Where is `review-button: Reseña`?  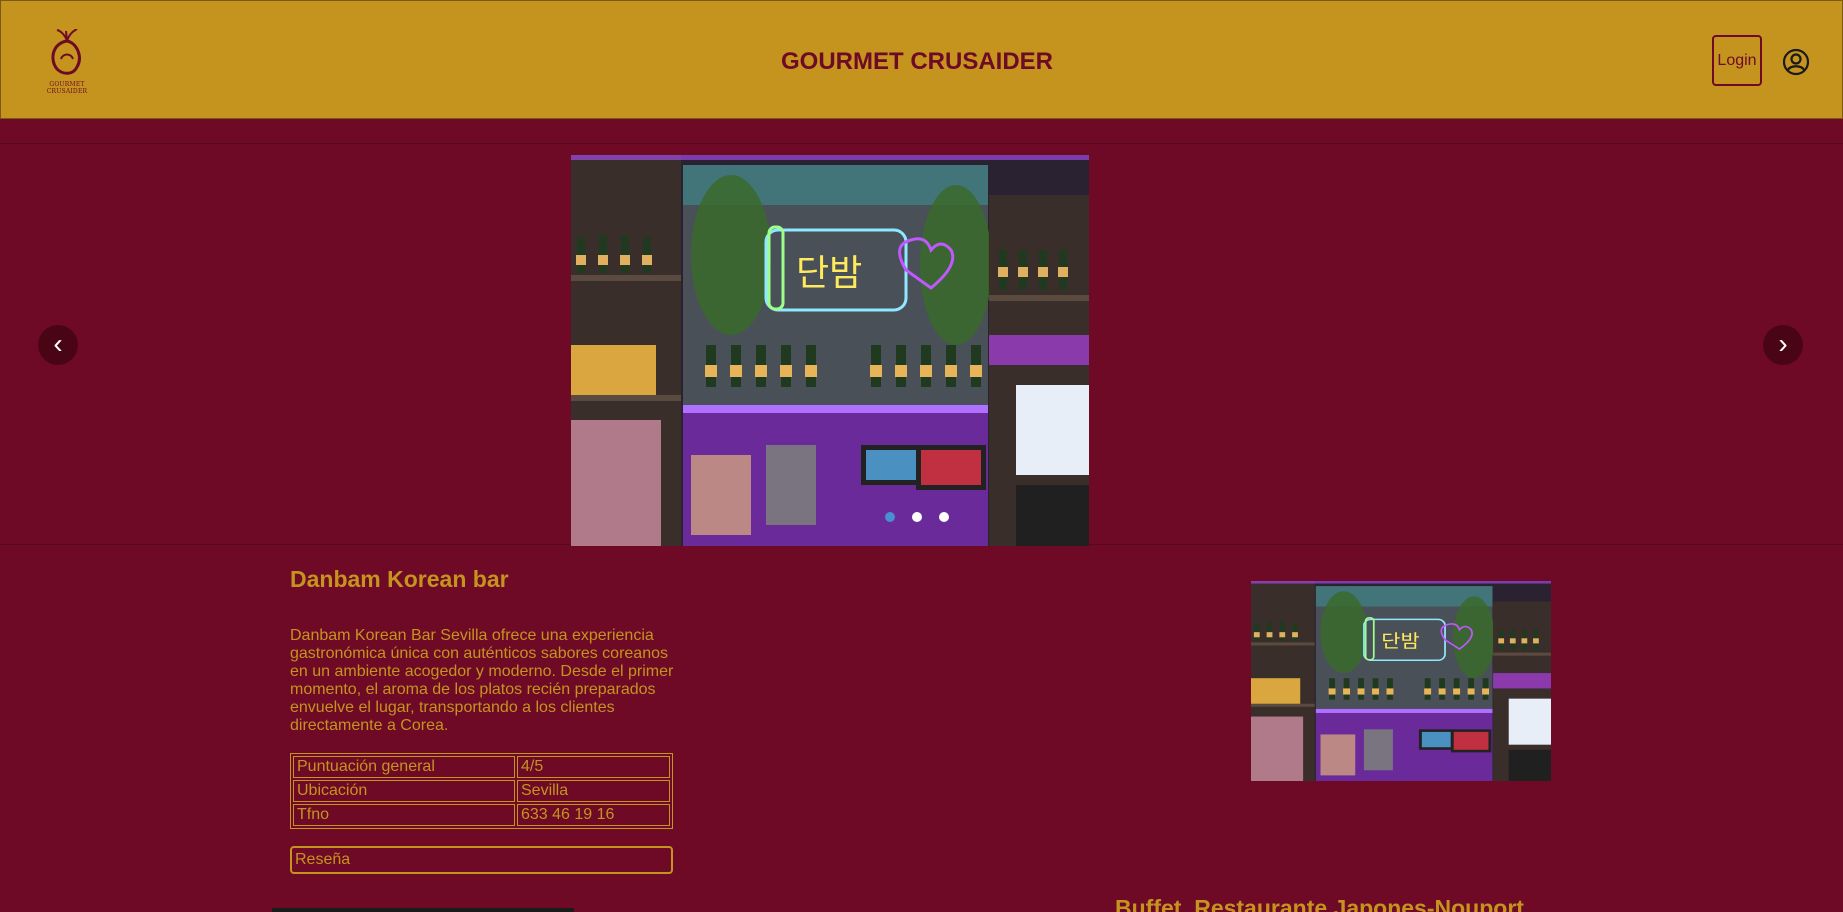
review-button: Reseña is located at coordinates (481, 860).